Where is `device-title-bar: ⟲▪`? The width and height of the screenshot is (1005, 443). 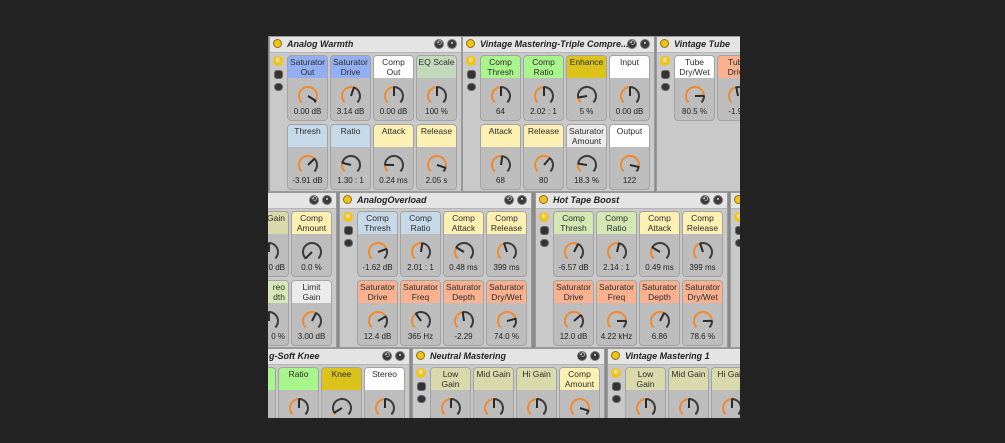
device-title-bar: ⟲▪ is located at coordinates (302, 201).